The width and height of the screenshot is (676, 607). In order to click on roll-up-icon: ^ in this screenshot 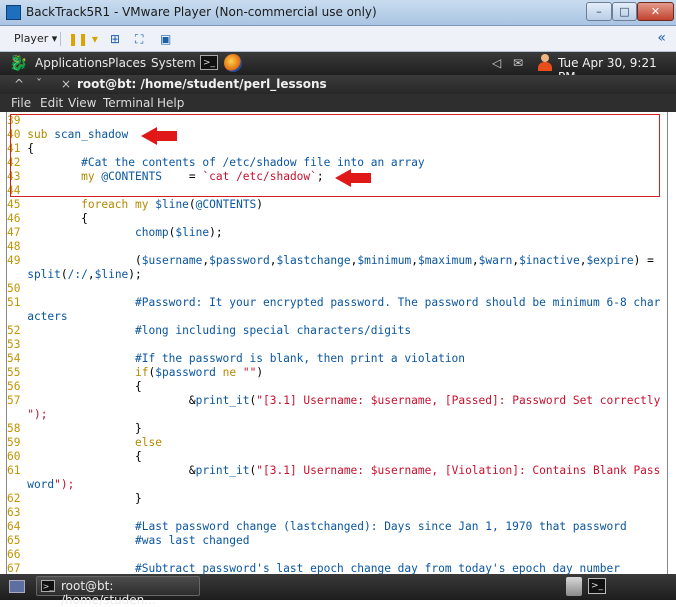, I will do `click(19, 84)`.